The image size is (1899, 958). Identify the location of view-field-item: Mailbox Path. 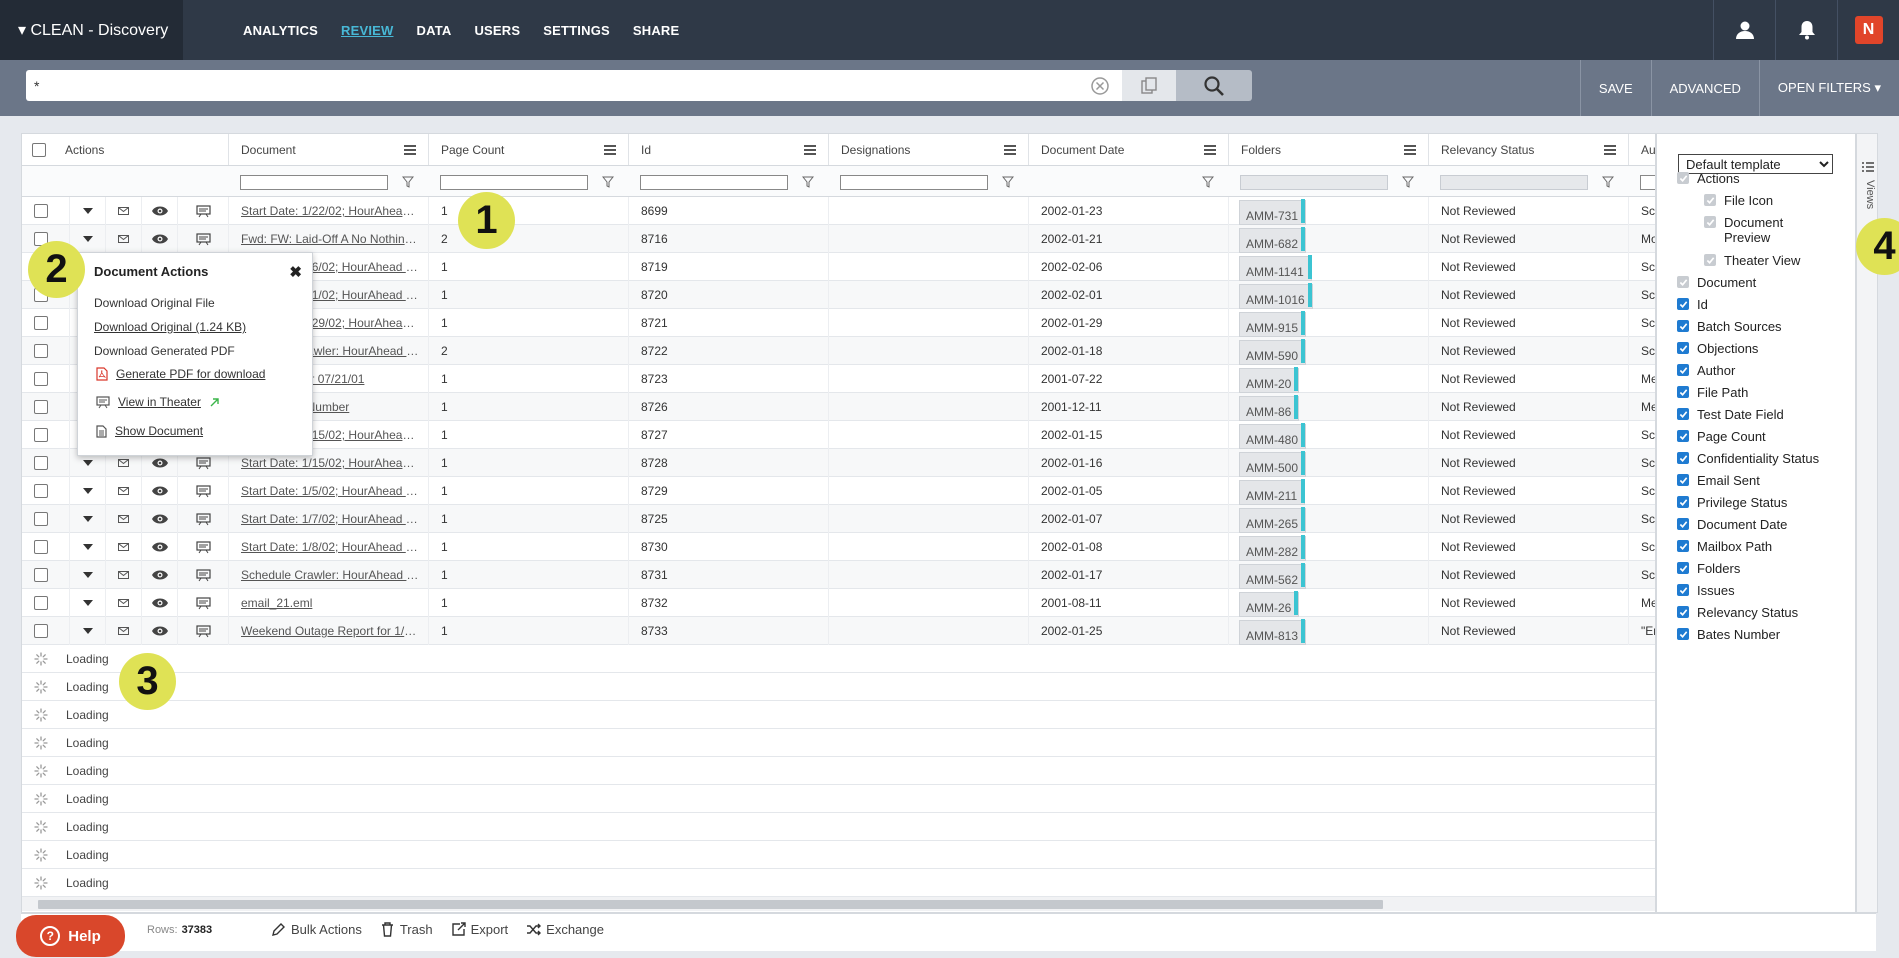
(1724, 546).